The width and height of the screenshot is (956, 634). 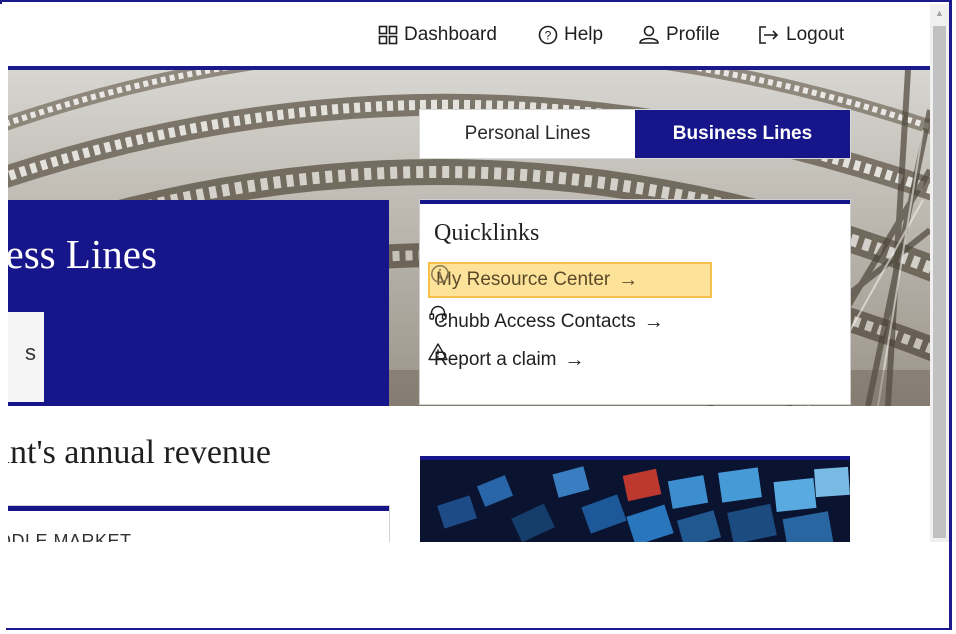 I want to click on media-promo-image, so click(x=635, y=499).